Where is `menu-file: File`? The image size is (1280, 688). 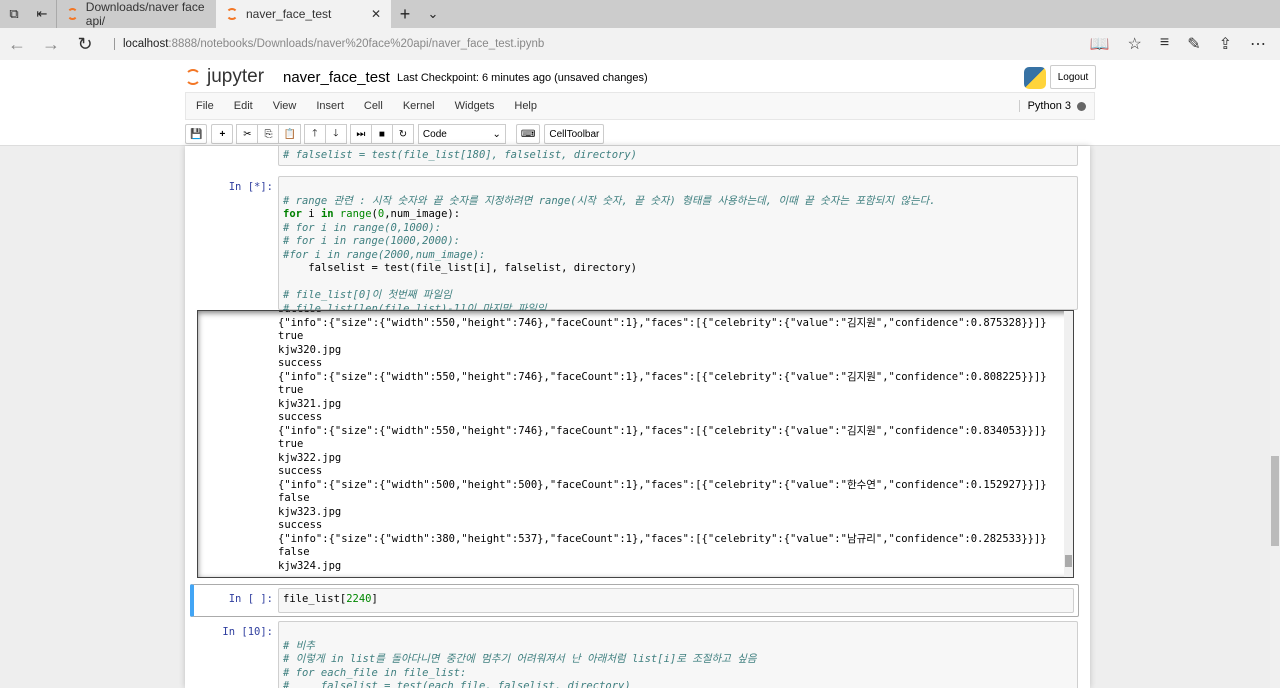 menu-file: File is located at coordinates (205, 106).